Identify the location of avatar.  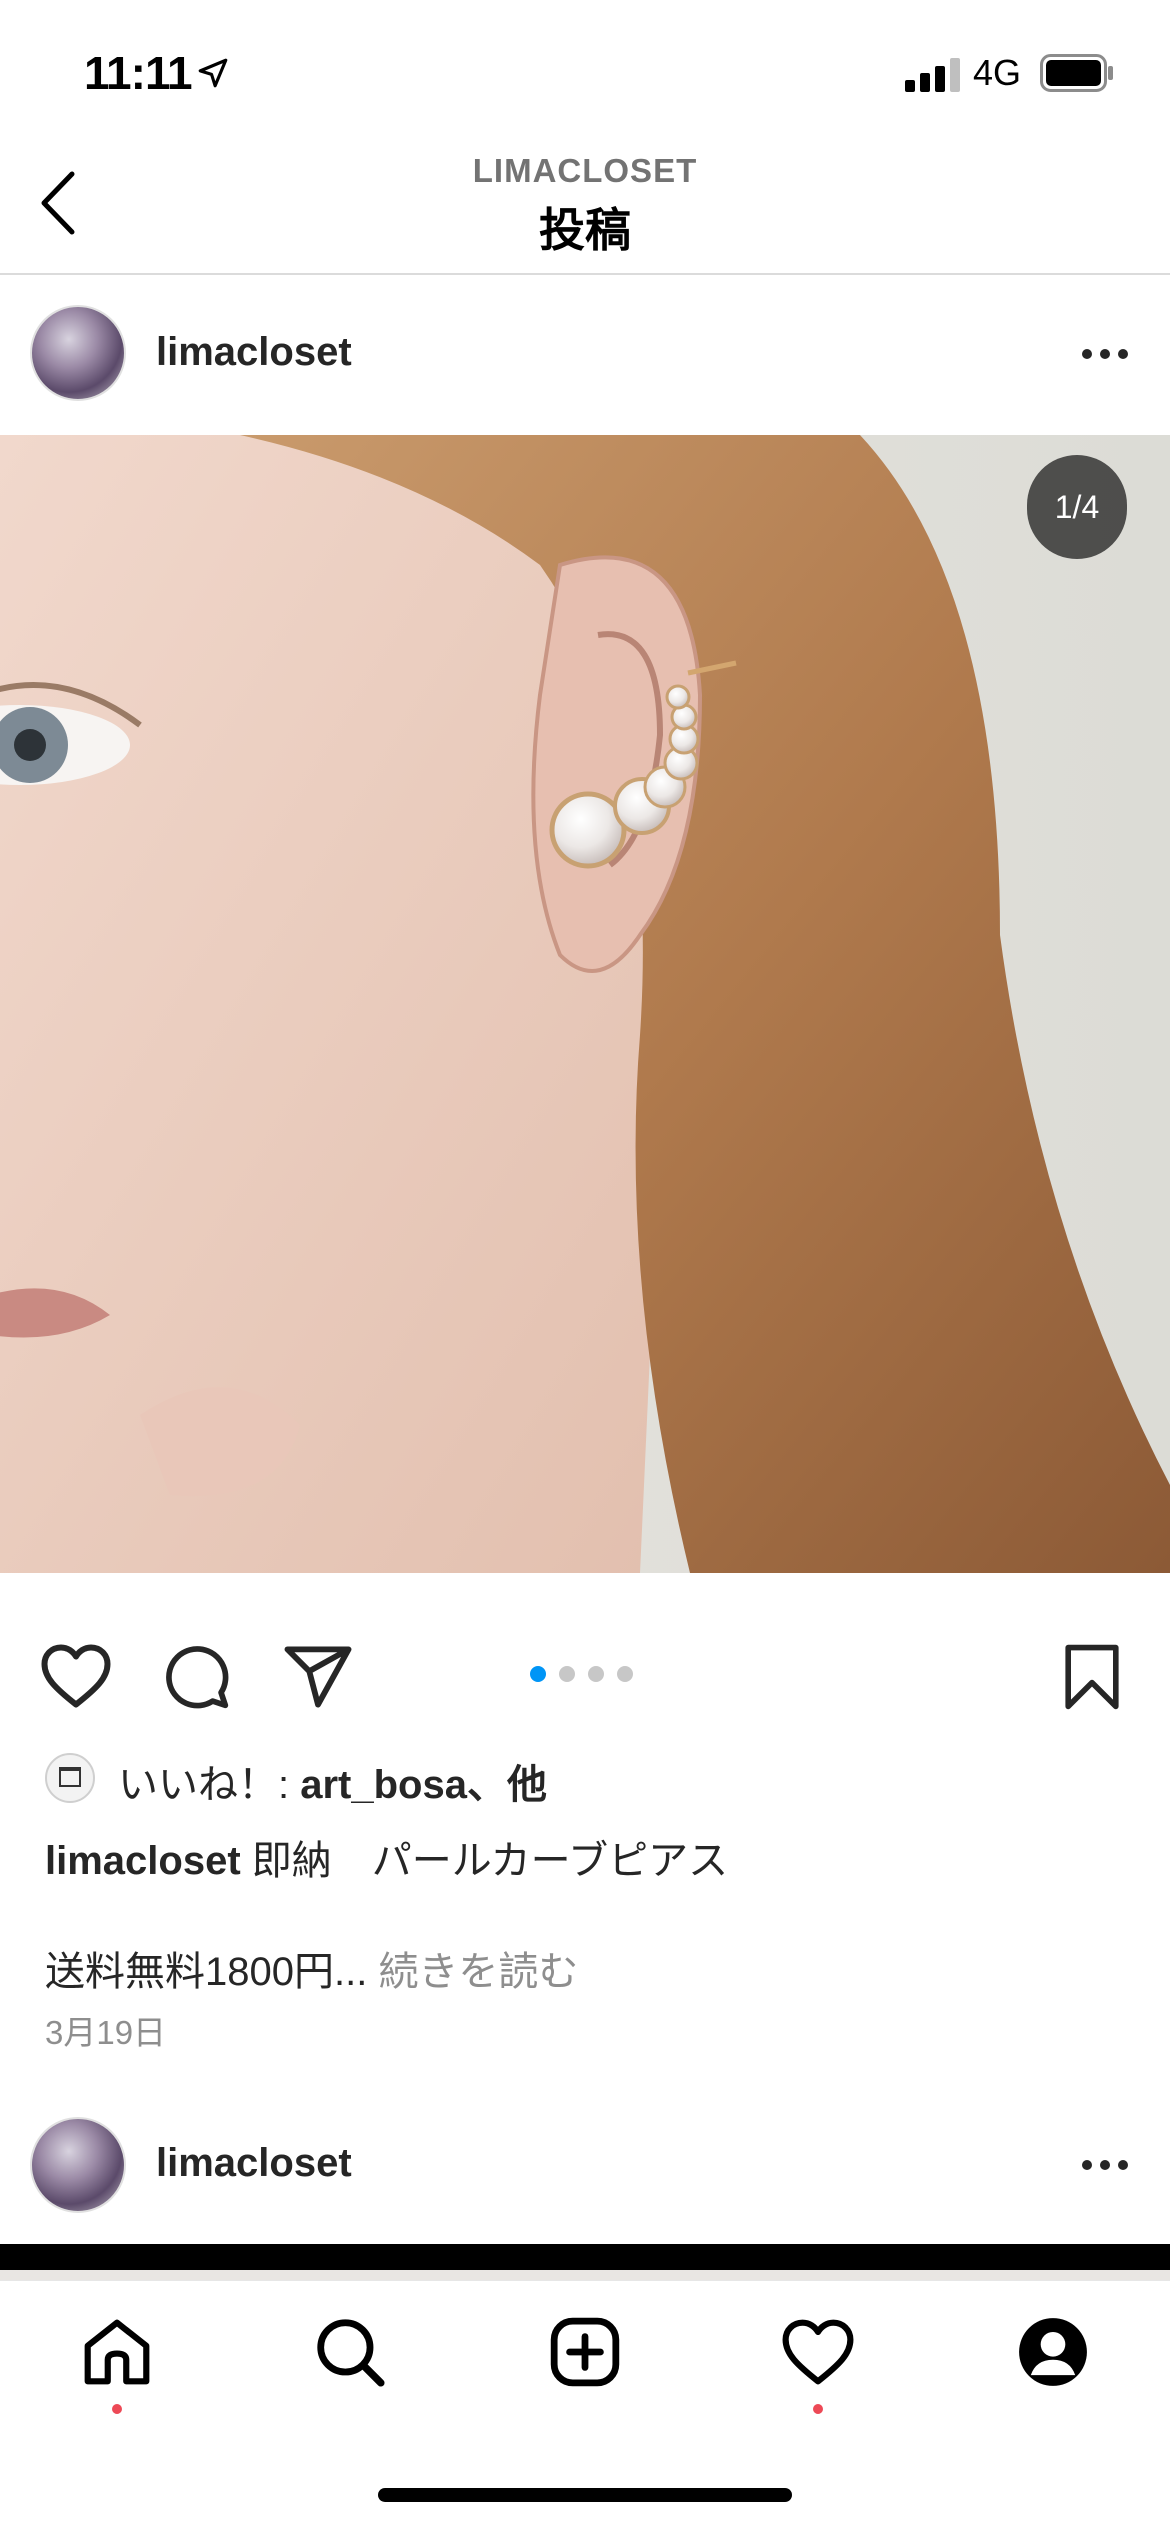
(78, 353).